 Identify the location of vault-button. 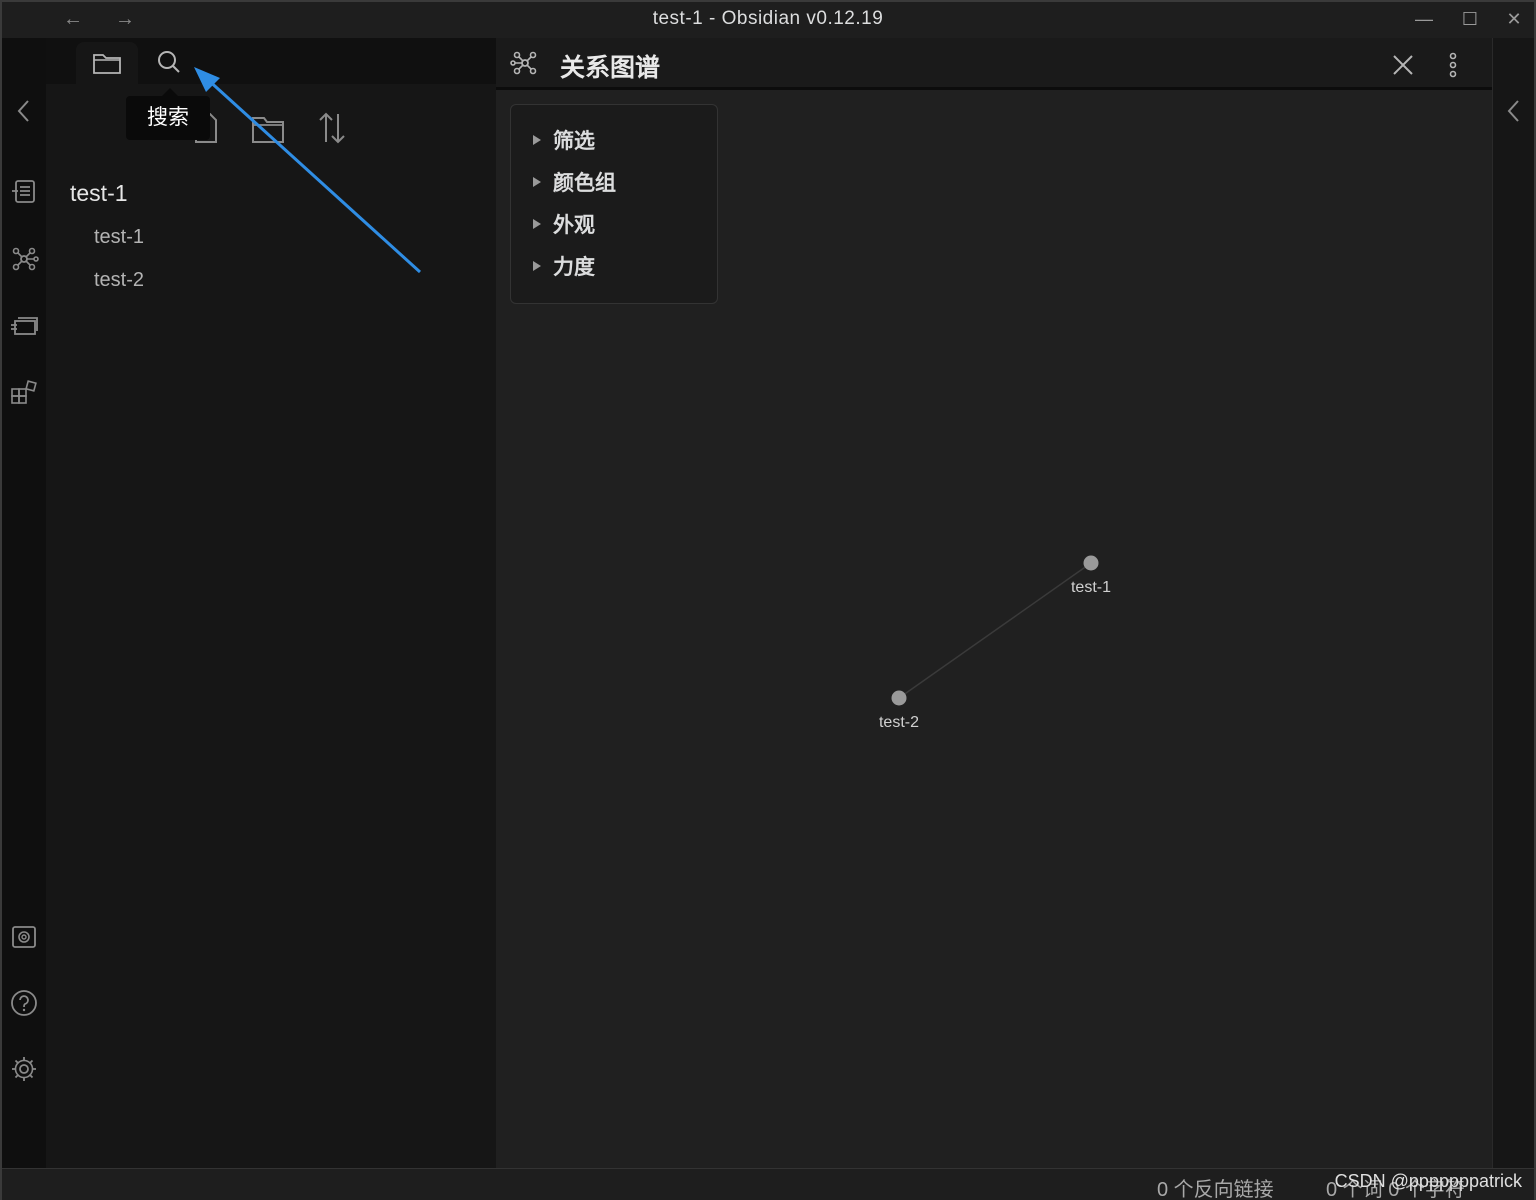
(24, 937).